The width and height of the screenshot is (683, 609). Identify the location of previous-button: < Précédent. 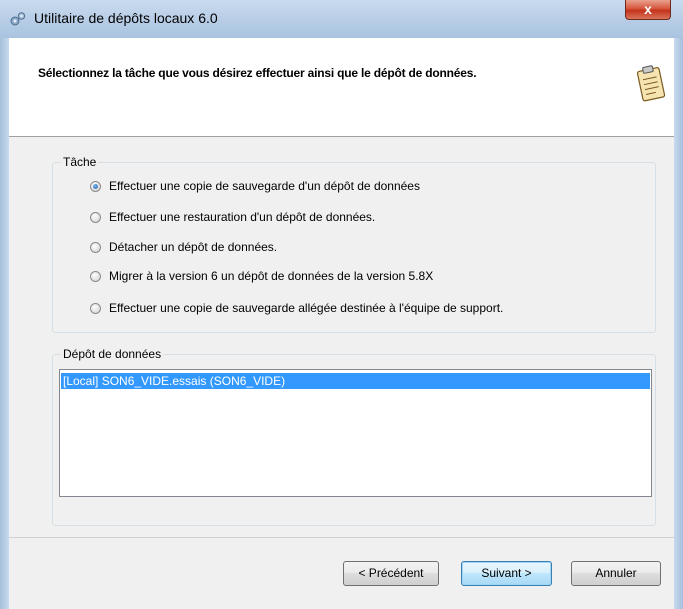
(391, 573).